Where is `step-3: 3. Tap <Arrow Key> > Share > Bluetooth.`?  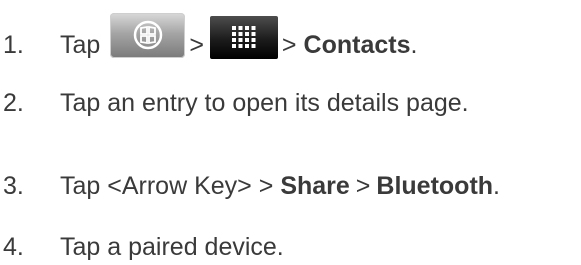 step-3: 3. Tap <Arrow Key> > Share > Bluetooth. is located at coordinates (250, 186).